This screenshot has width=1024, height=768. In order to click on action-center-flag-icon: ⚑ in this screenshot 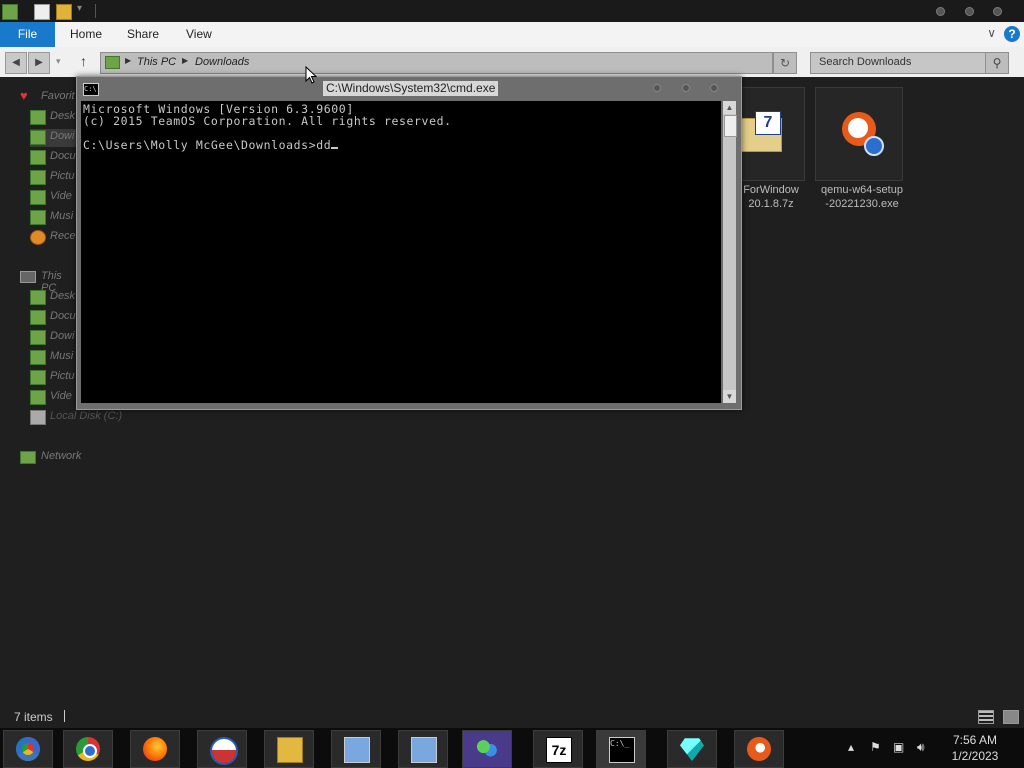, I will do `click(875, 747)`.